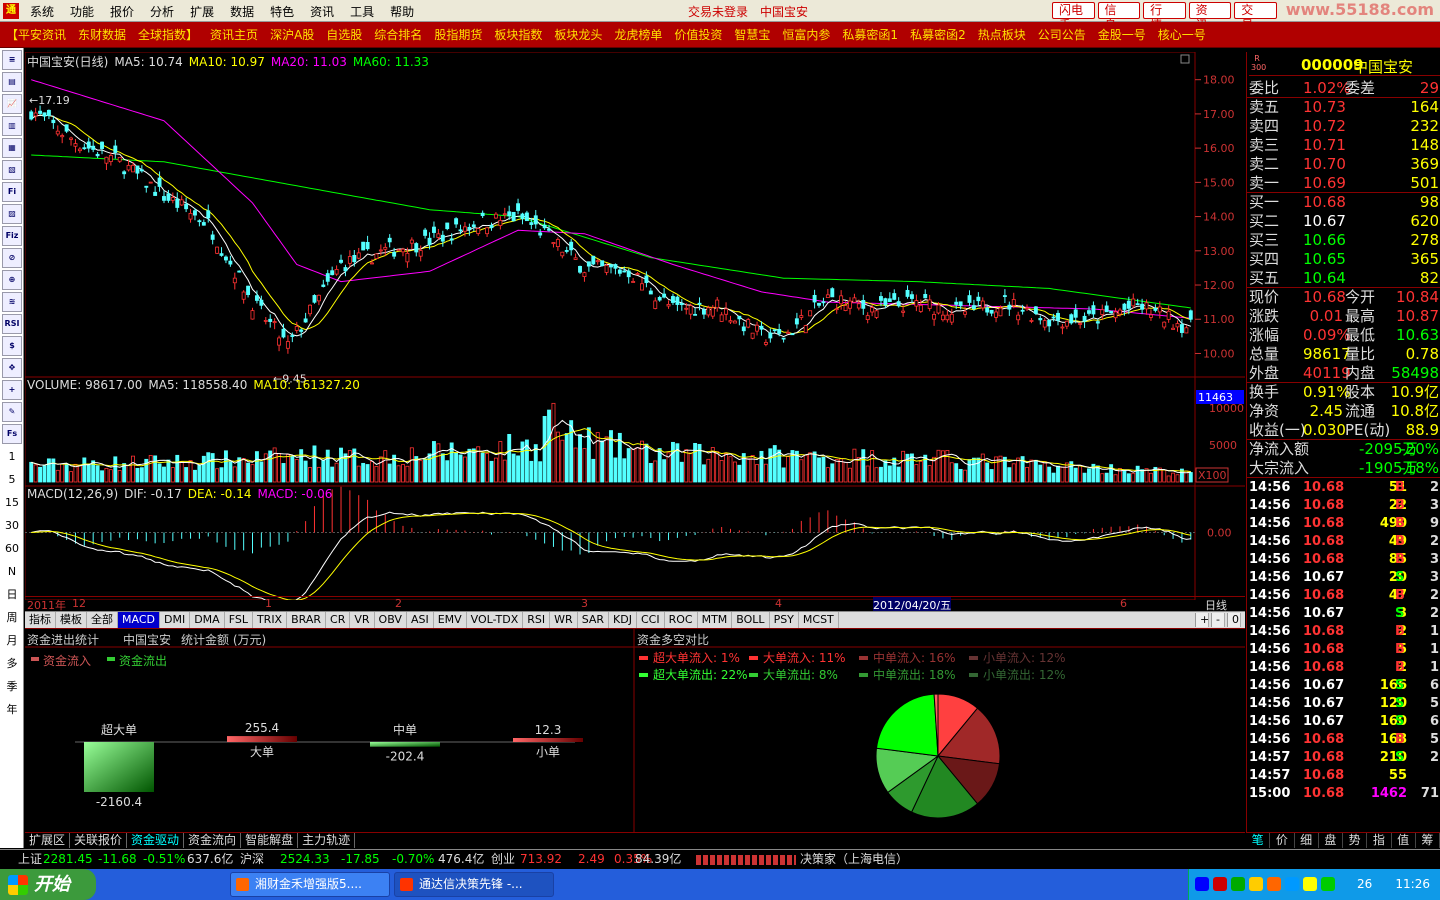 The height and width of the screenshot is (900, 1440). Describe the element at coordinates (819, 620) in the screenshot. I see `indicator-tab: MCST` at that location.